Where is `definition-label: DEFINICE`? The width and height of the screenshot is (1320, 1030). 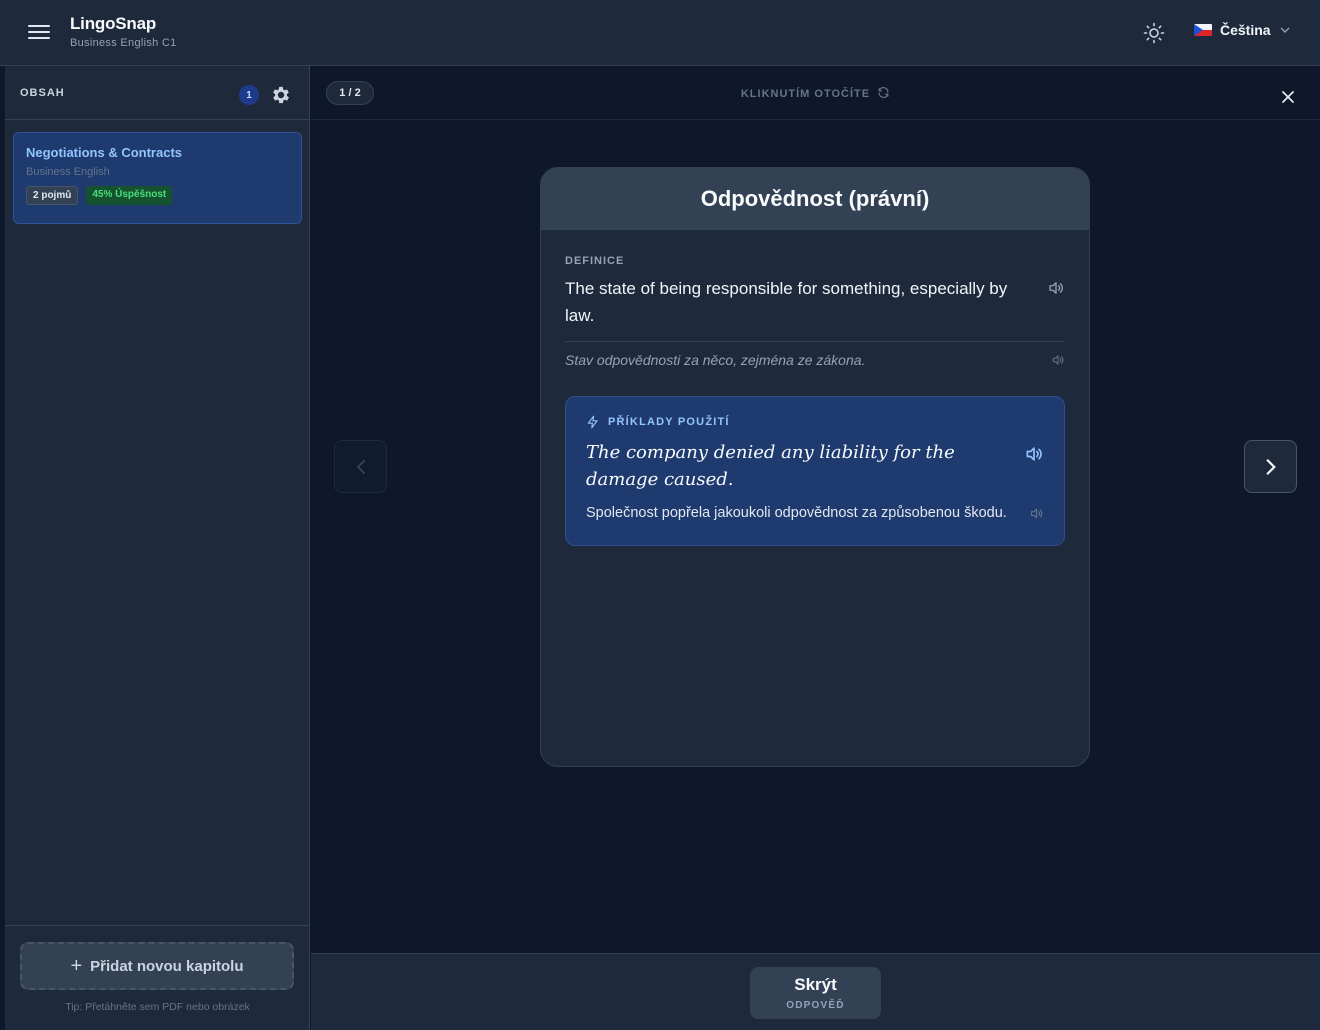 definition-label: DEFINICE is located at coordinates (595, 261).